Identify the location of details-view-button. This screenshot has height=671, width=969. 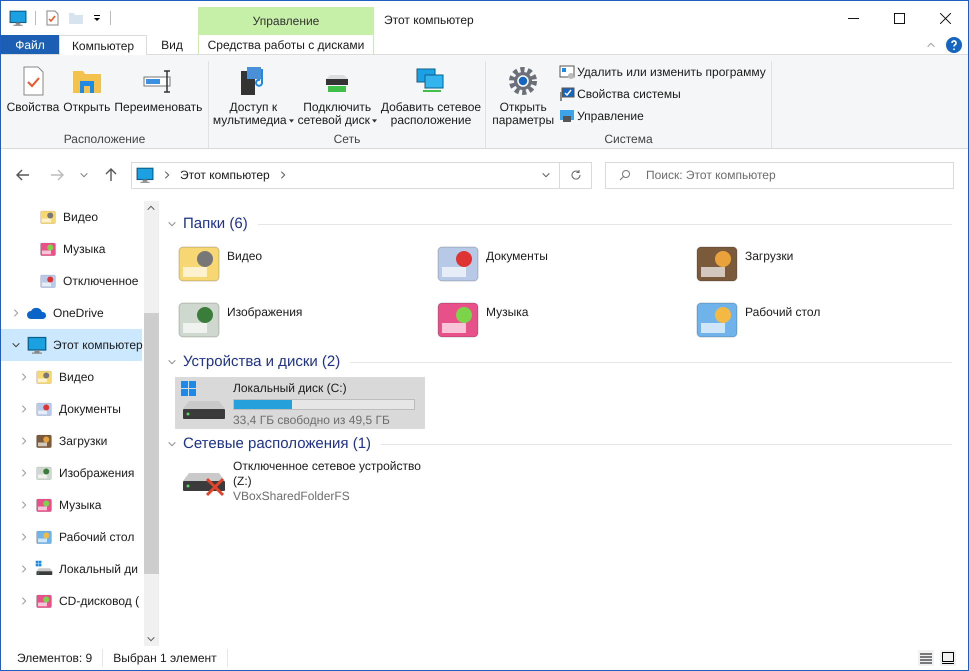
(926, 658).